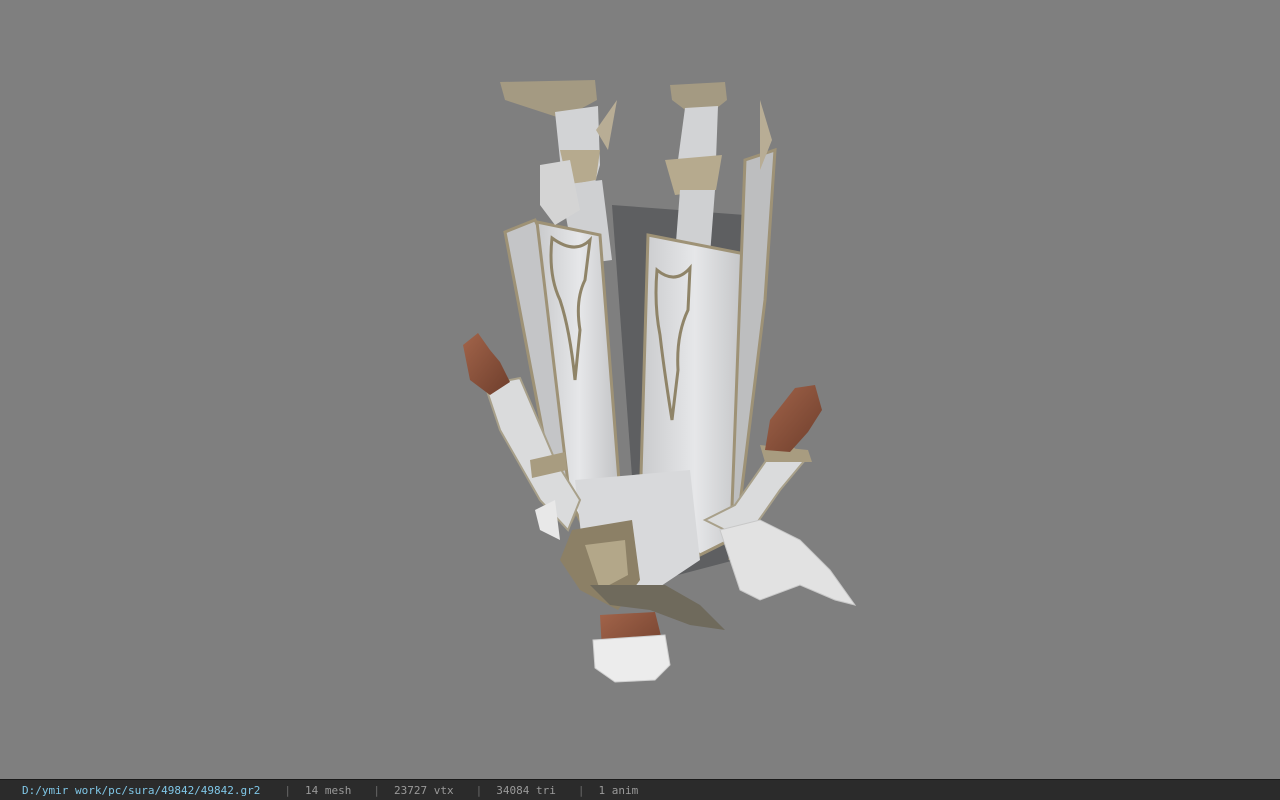 Image resolution: width=1280 pixels, height=800 pixels. Describe the element at coordinates (631, 647) in the screenshot. I see `head` at that location.